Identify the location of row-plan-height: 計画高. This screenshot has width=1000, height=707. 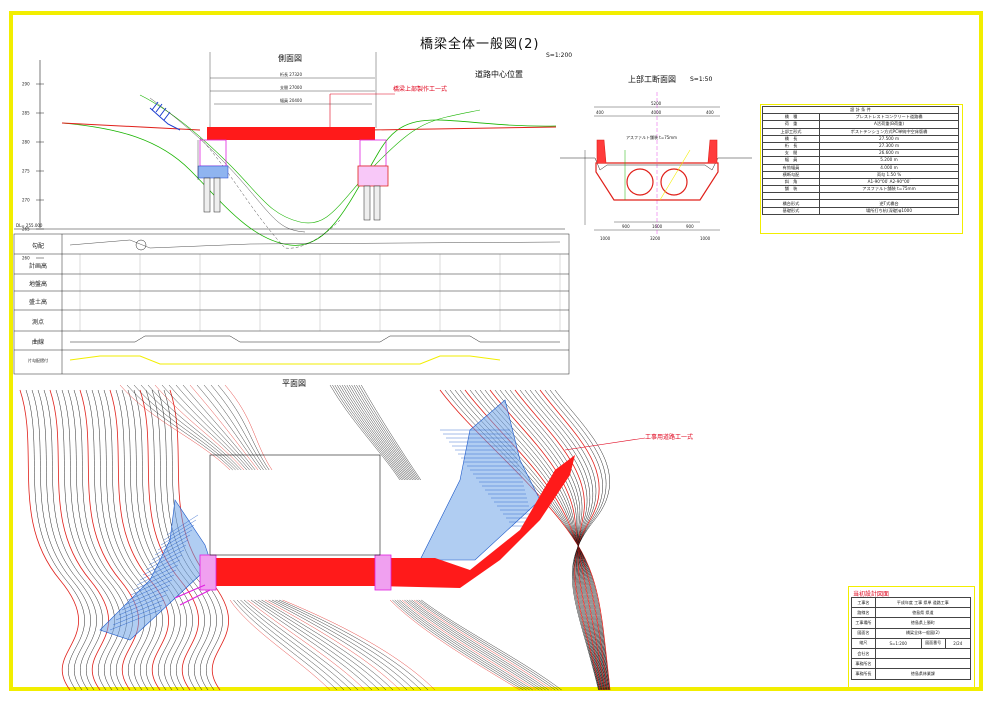
(37, 266).